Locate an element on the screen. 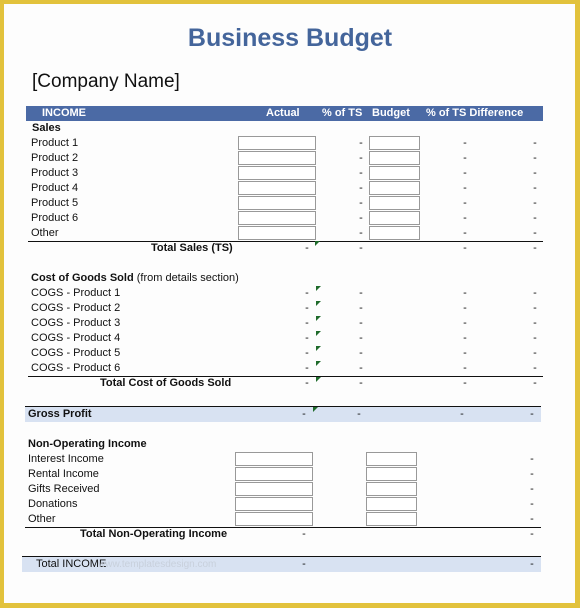 The image size is (580, 608). total-cogs-difference: - is located at coordinates (535, 383).